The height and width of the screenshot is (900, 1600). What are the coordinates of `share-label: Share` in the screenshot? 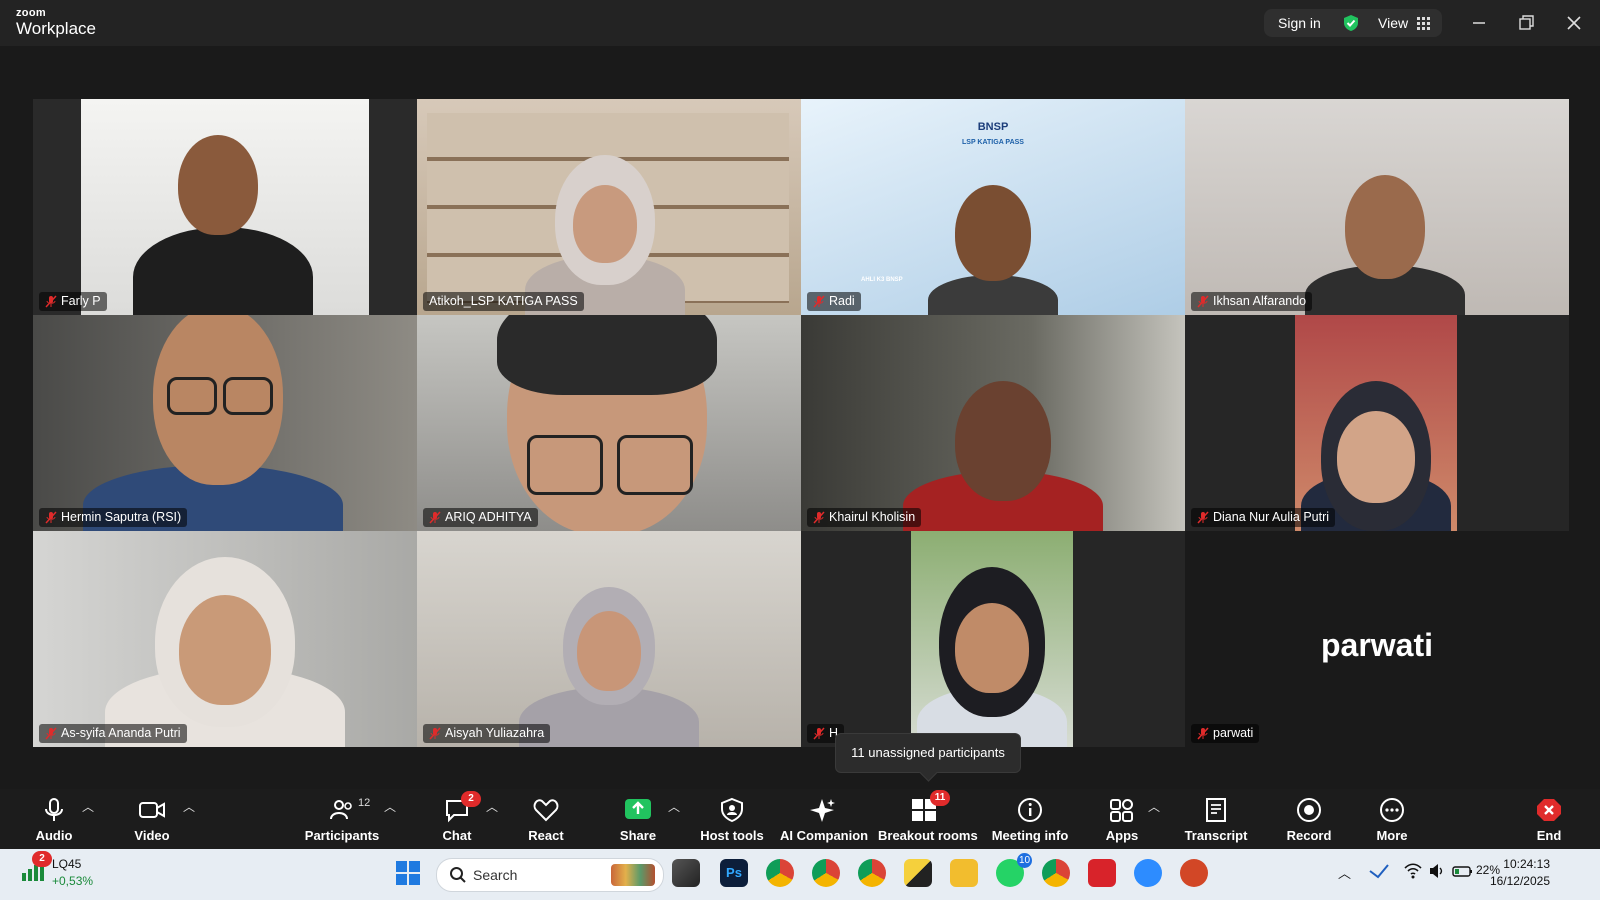 It's located at (638, 835).